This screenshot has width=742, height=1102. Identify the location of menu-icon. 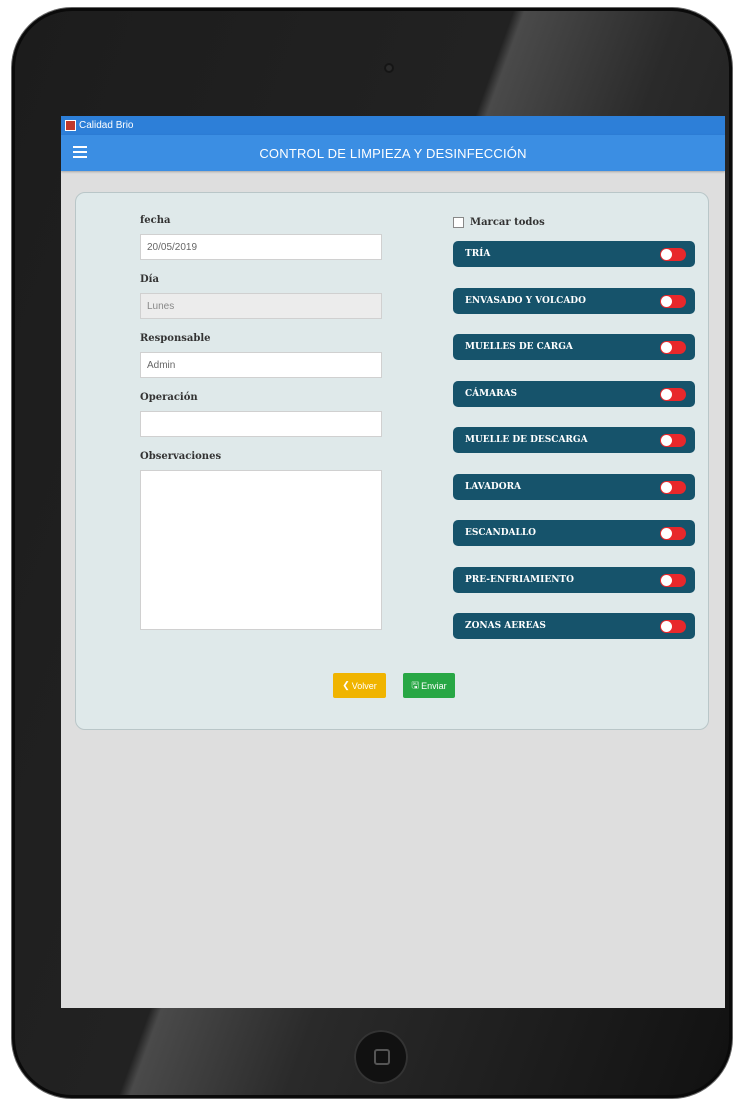
(80, 152).